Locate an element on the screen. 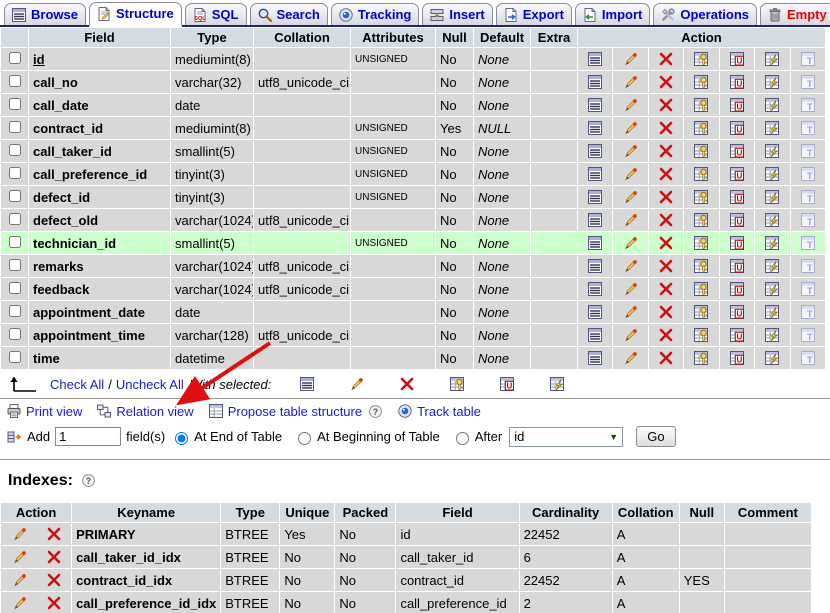  at-end-radio is located at coordinates (182, 438).